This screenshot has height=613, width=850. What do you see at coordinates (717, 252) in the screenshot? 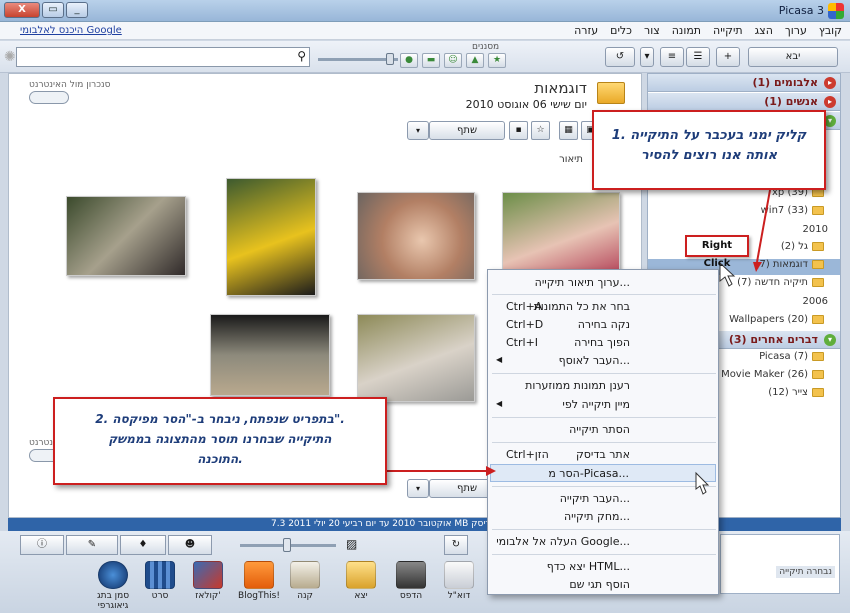
I see `right-click-label: Right Click` at bounding box center [717, 252].